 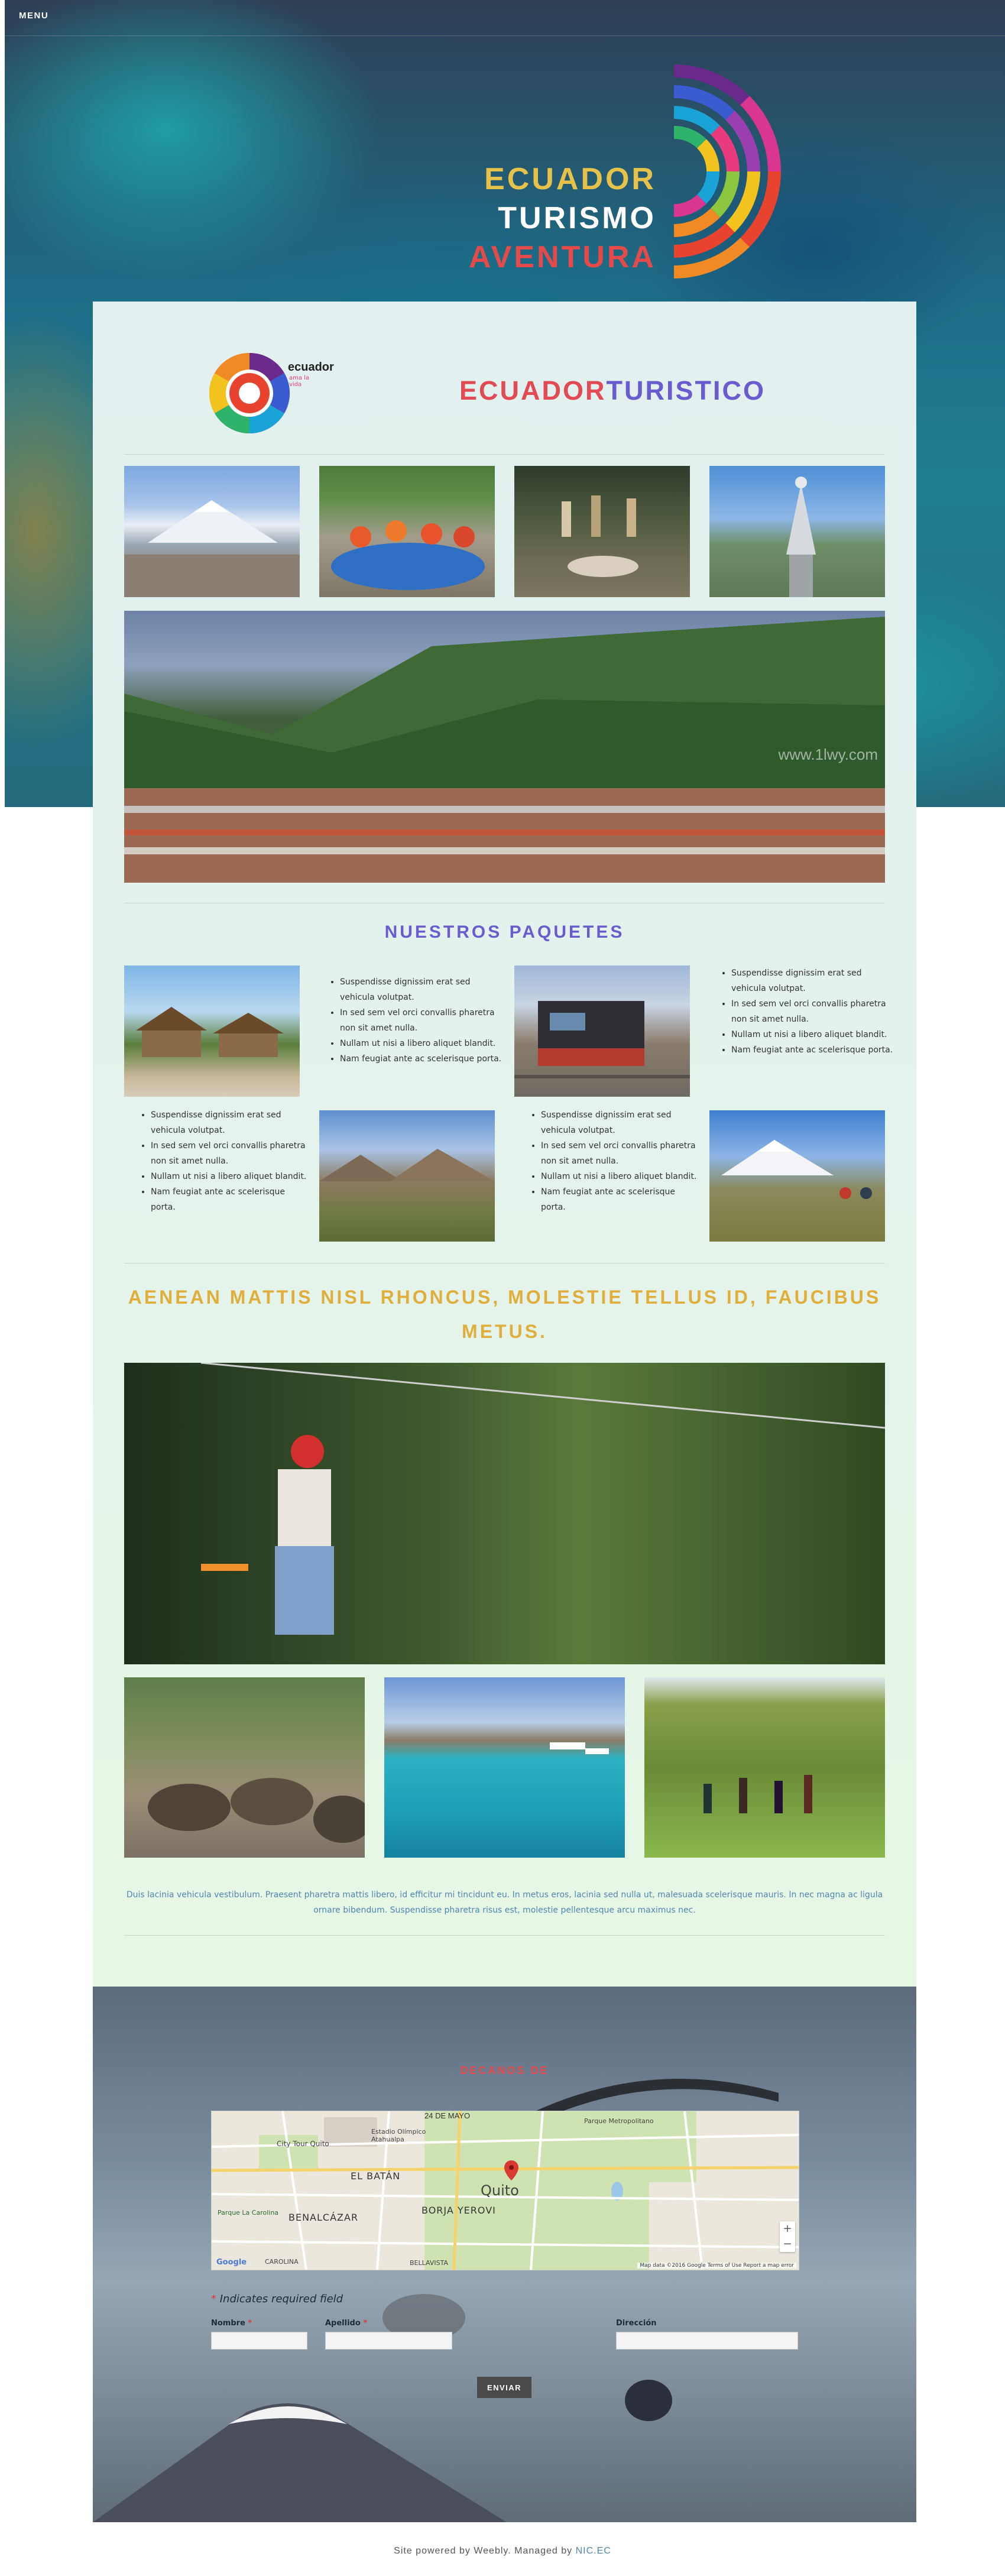 What do you see at coordinates (311, 367) in the screenshot?
I see `brand-logo-text: ecuador` at bounding box center [311, 367].